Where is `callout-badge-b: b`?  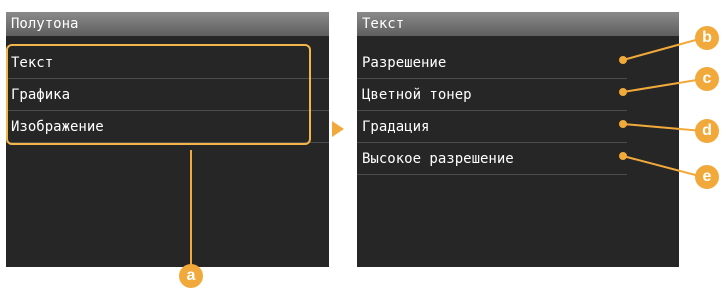
callout-badge-b: b is located at coordinates (707, 38).